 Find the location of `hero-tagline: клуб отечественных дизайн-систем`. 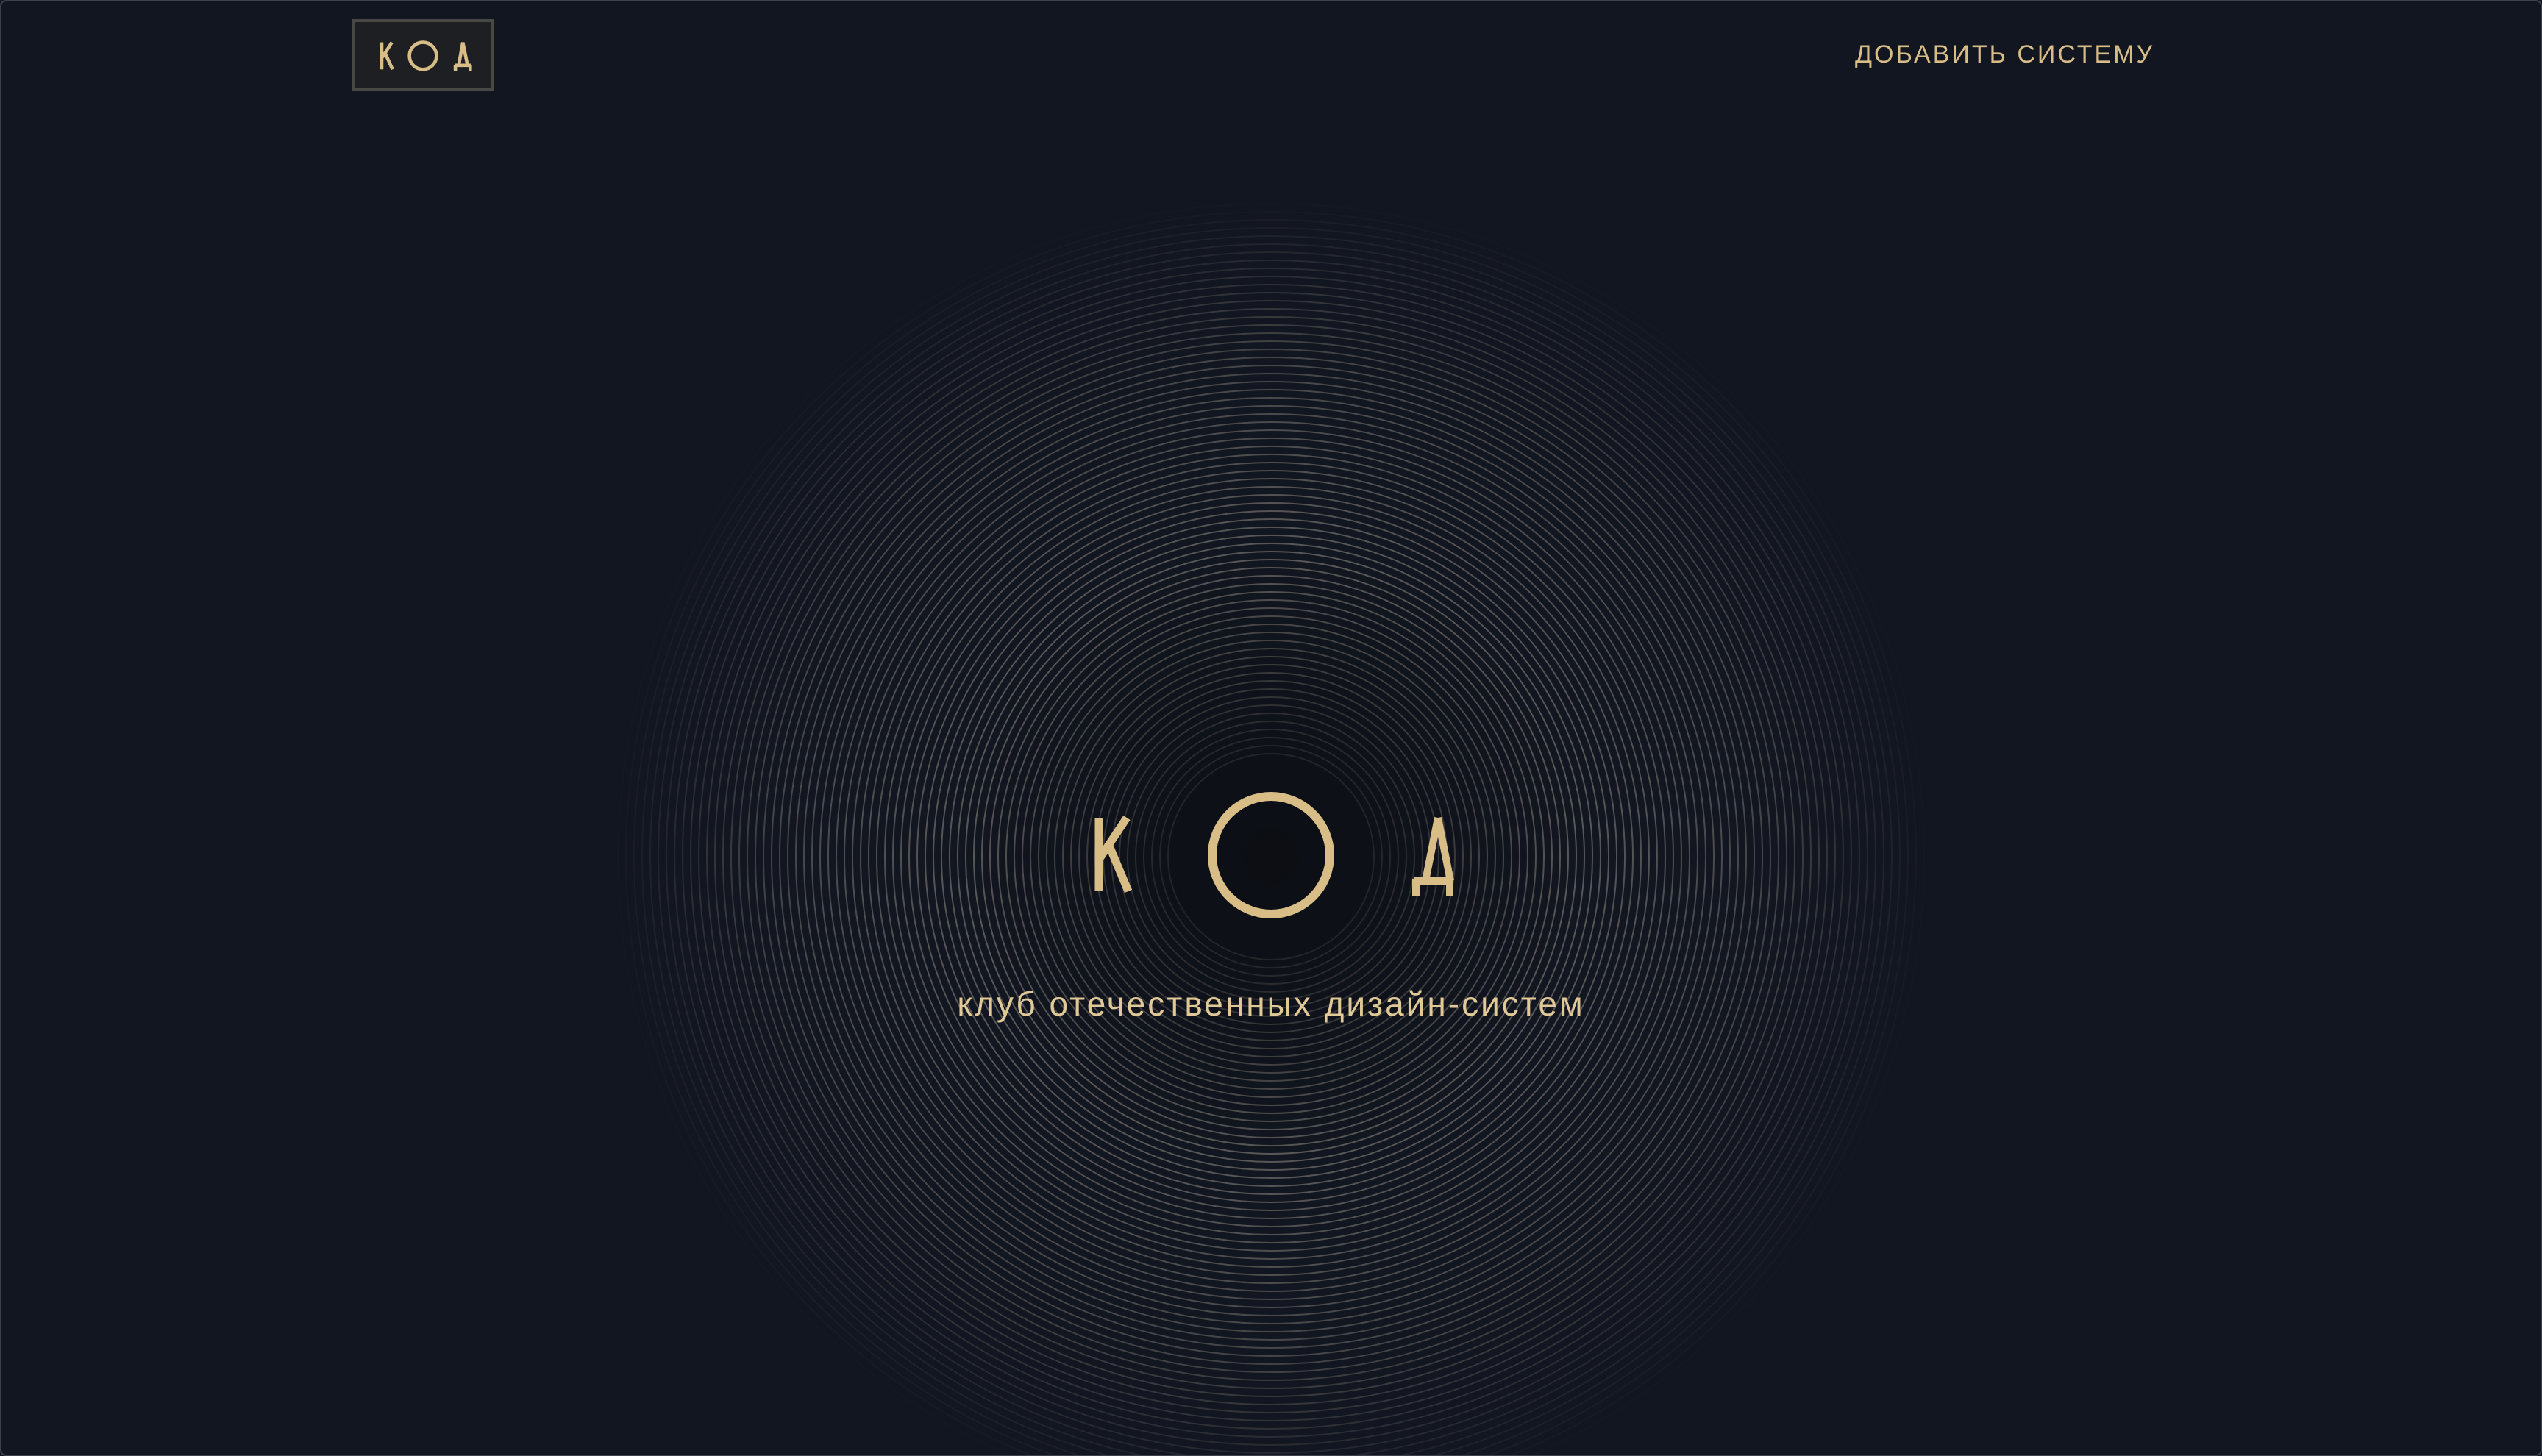

hero-tagline: клуб отечественных дизайн-систем is located at coordinates (1271, 1004).